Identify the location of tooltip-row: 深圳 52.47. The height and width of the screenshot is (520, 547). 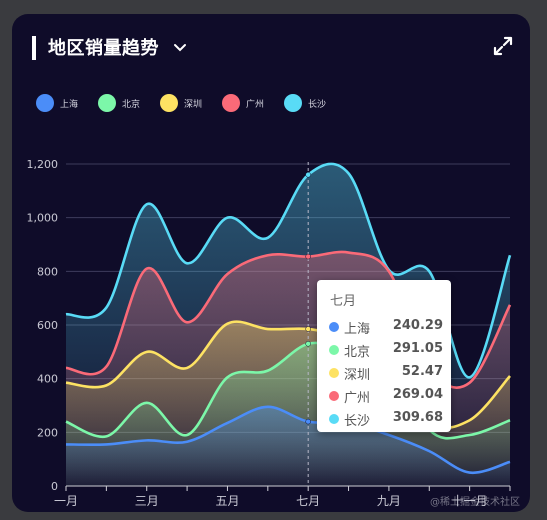
(386, 373).